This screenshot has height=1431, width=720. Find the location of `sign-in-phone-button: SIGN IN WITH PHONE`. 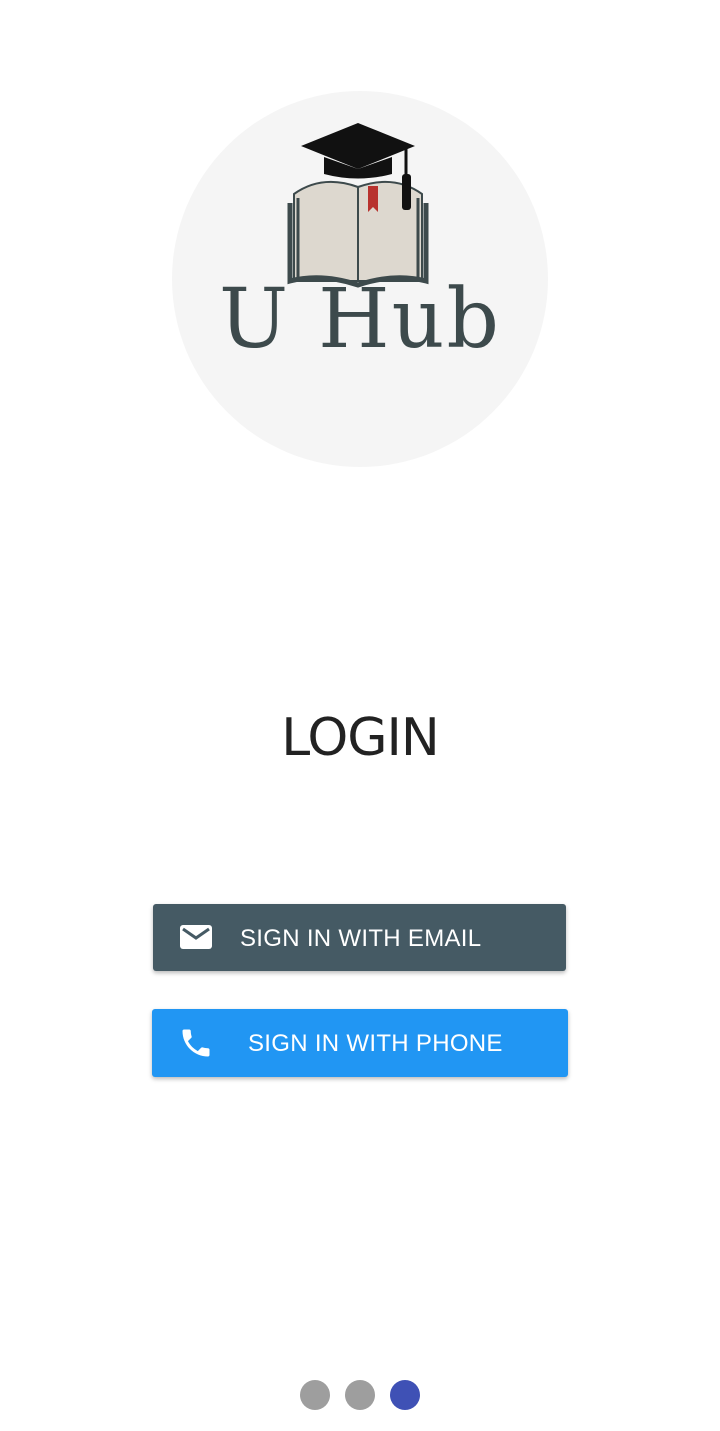

sign-in-phone-button: SIGN IN WITH PHONE is located at coordinates (360, 1043).